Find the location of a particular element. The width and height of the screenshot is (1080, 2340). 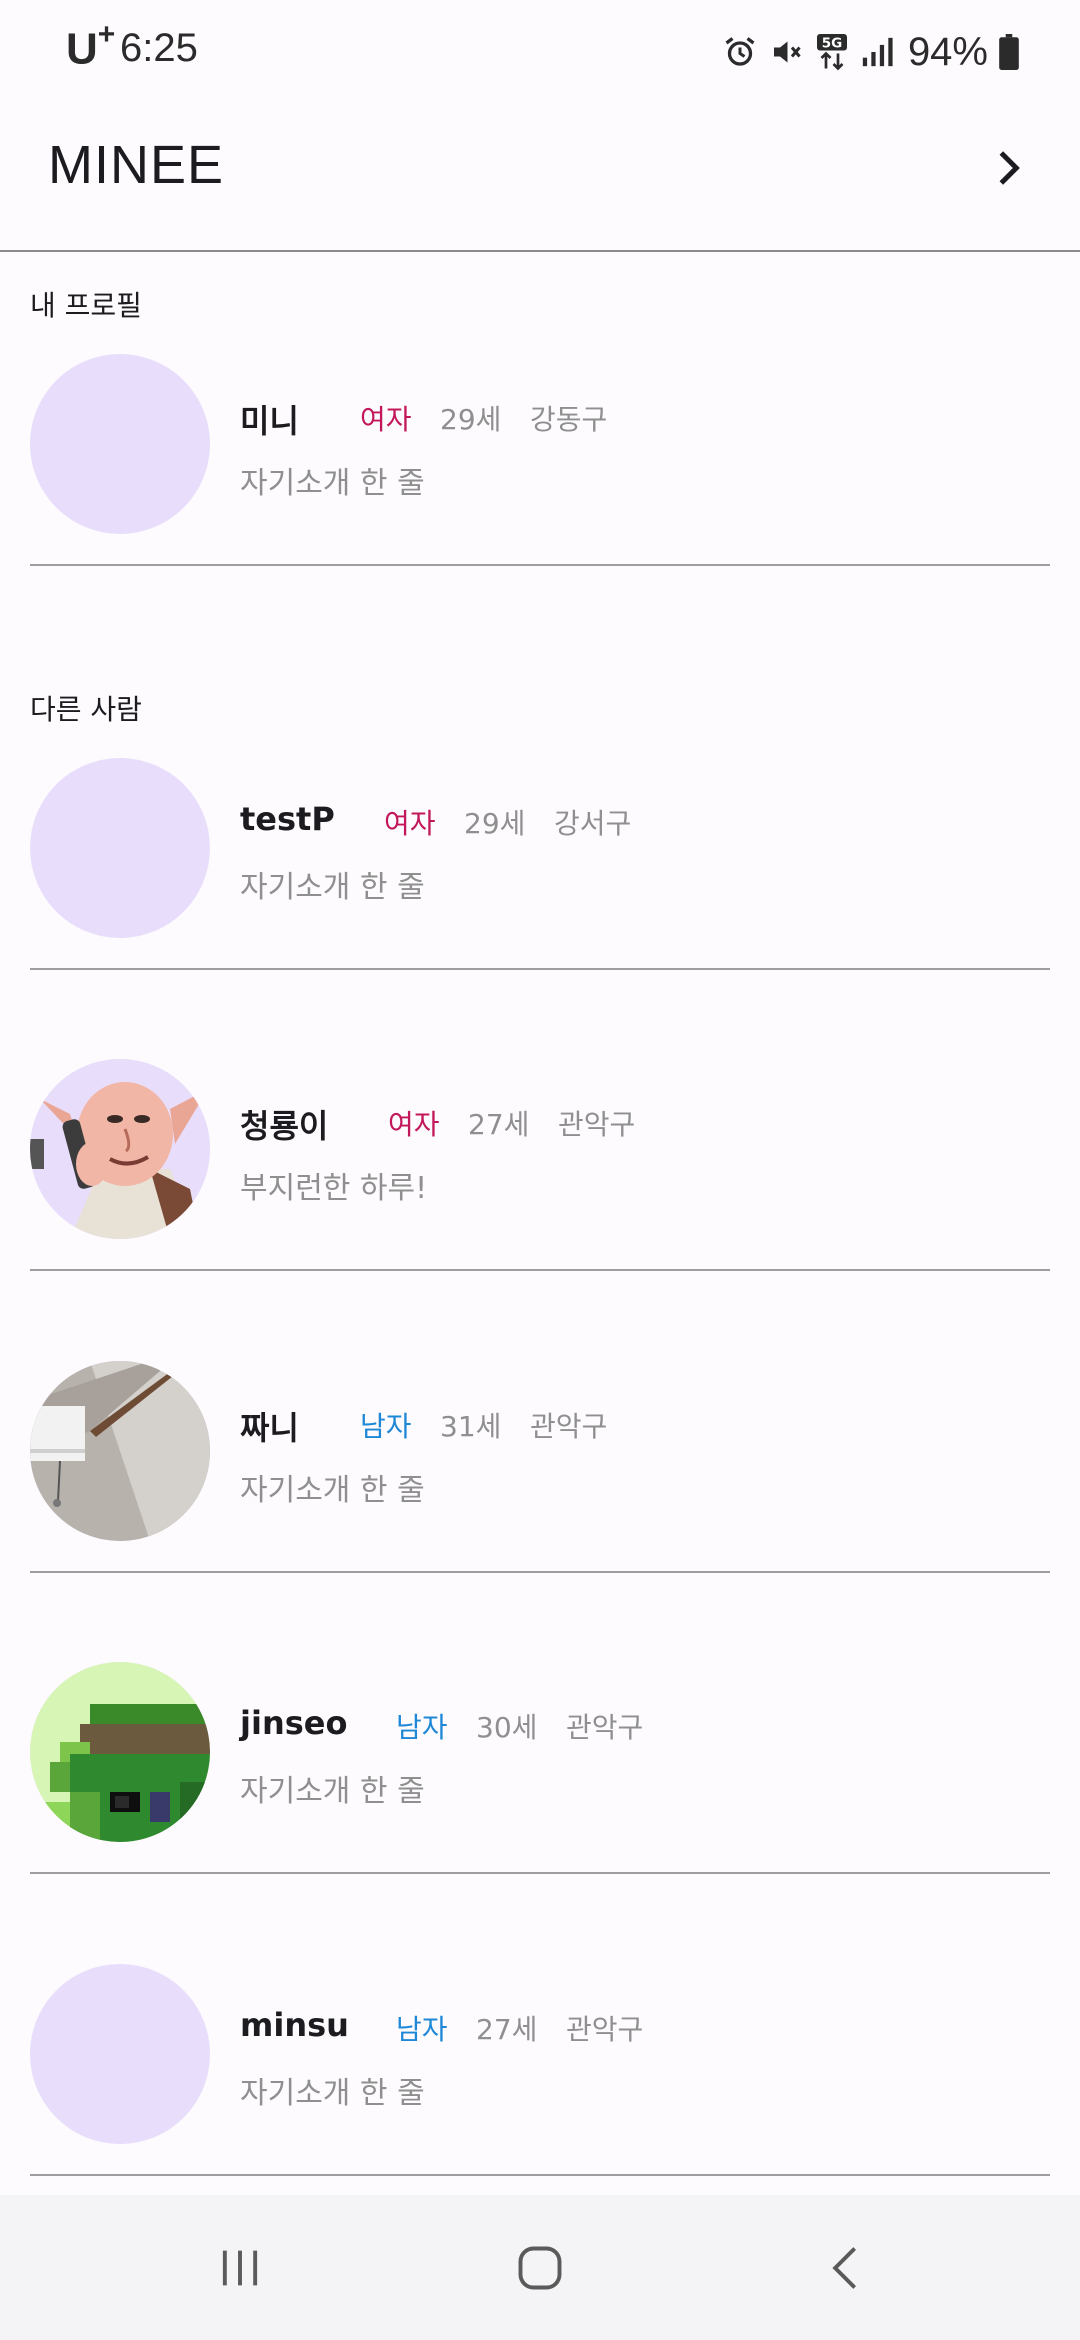

system-nav-bar is located at coordinates (540, 2267).